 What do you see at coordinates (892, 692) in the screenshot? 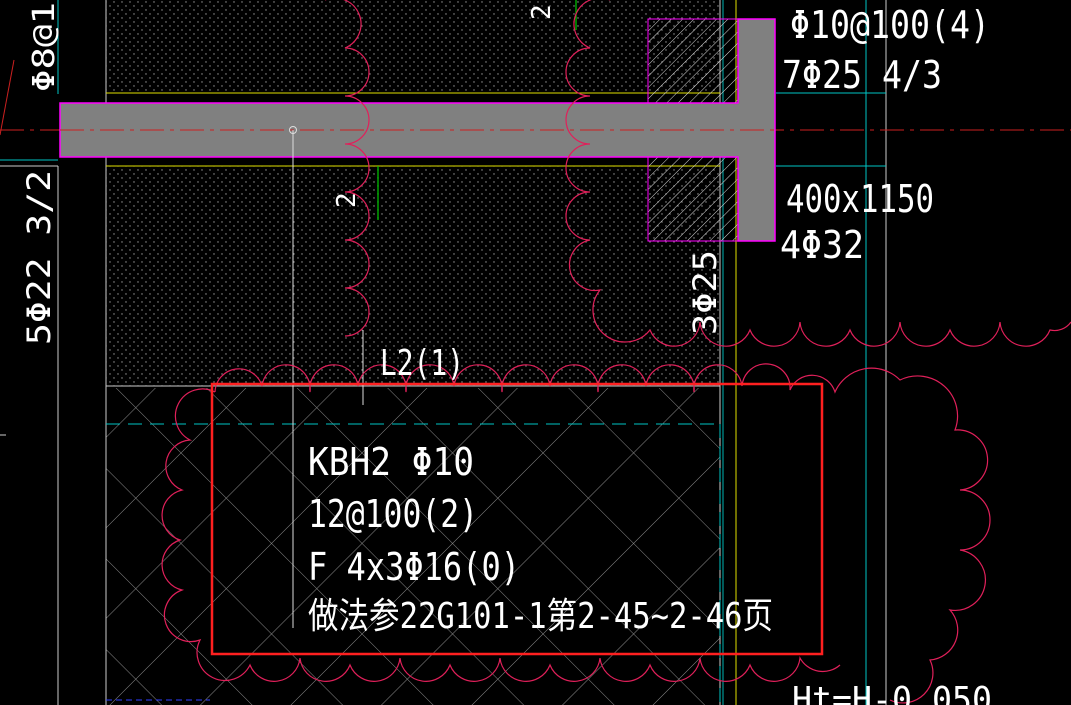
I see `elevation-label-partial: Ht=H-0.050` at bounding box center [892, 692].